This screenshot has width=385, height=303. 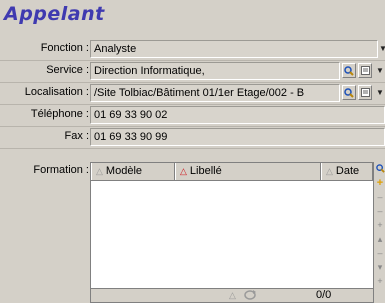 I want to click on sort-icon: △, so click(x=232, y=295).